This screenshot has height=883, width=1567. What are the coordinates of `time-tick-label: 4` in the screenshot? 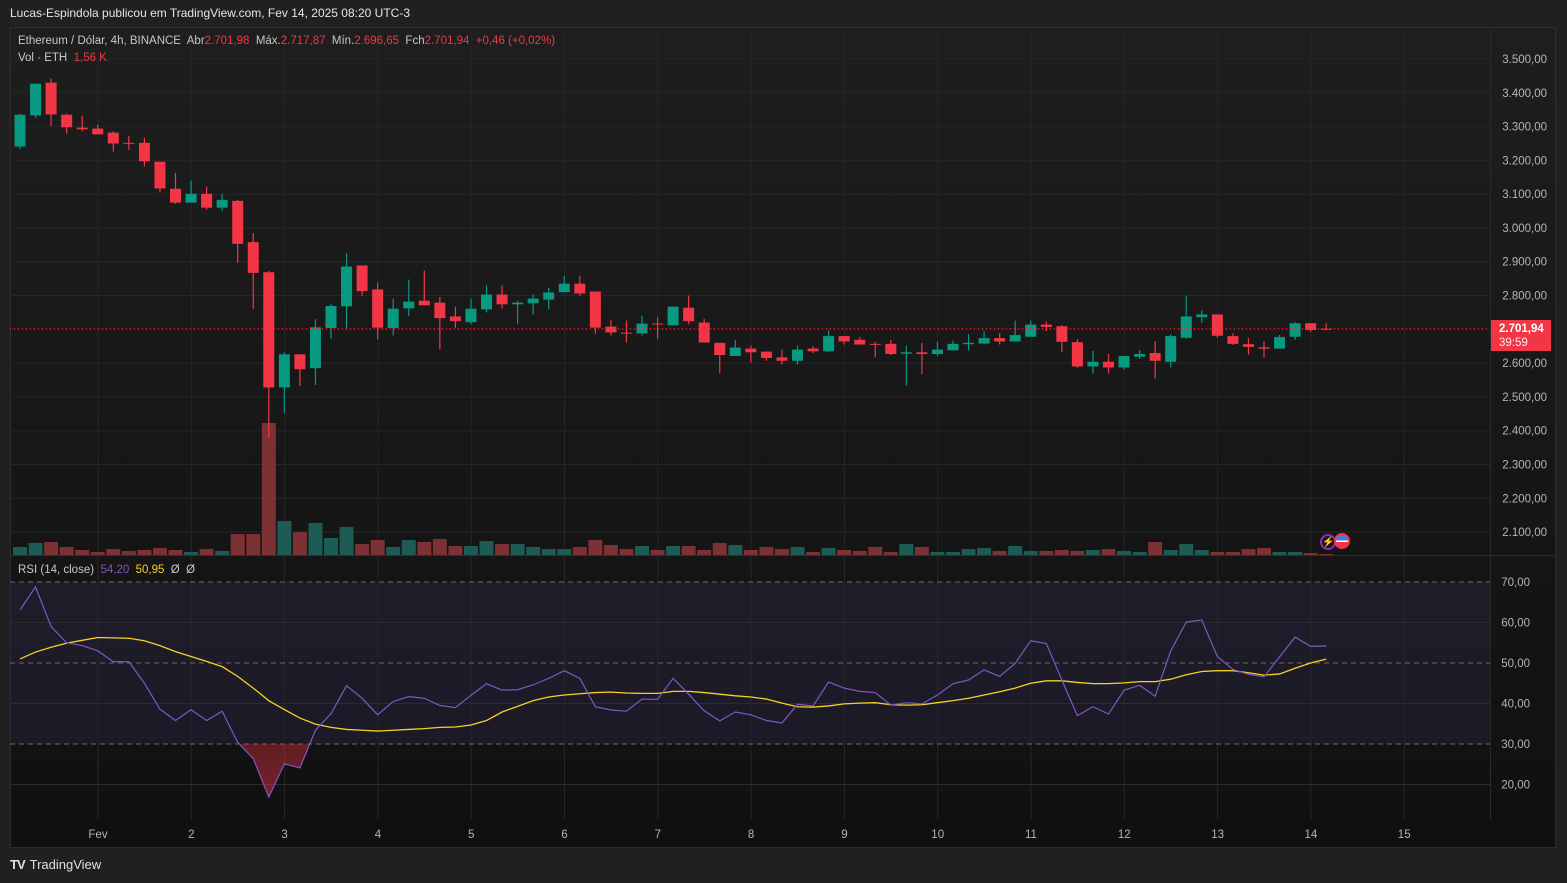 It's located at (378, 835).